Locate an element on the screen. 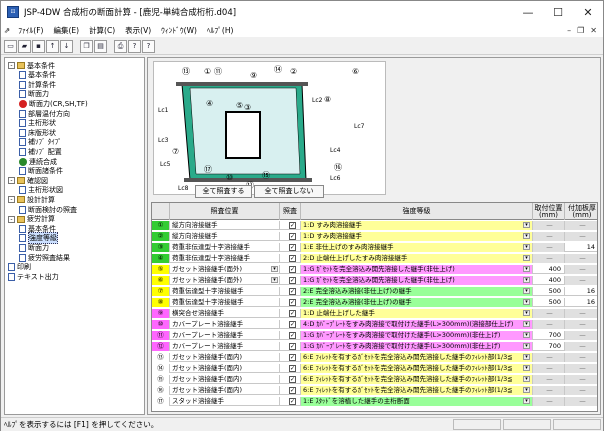 This screenshot has width=604, height=431. menu-item-5: ﾍﾙﾌﾟ(H) is located at coordinates (220, 30).